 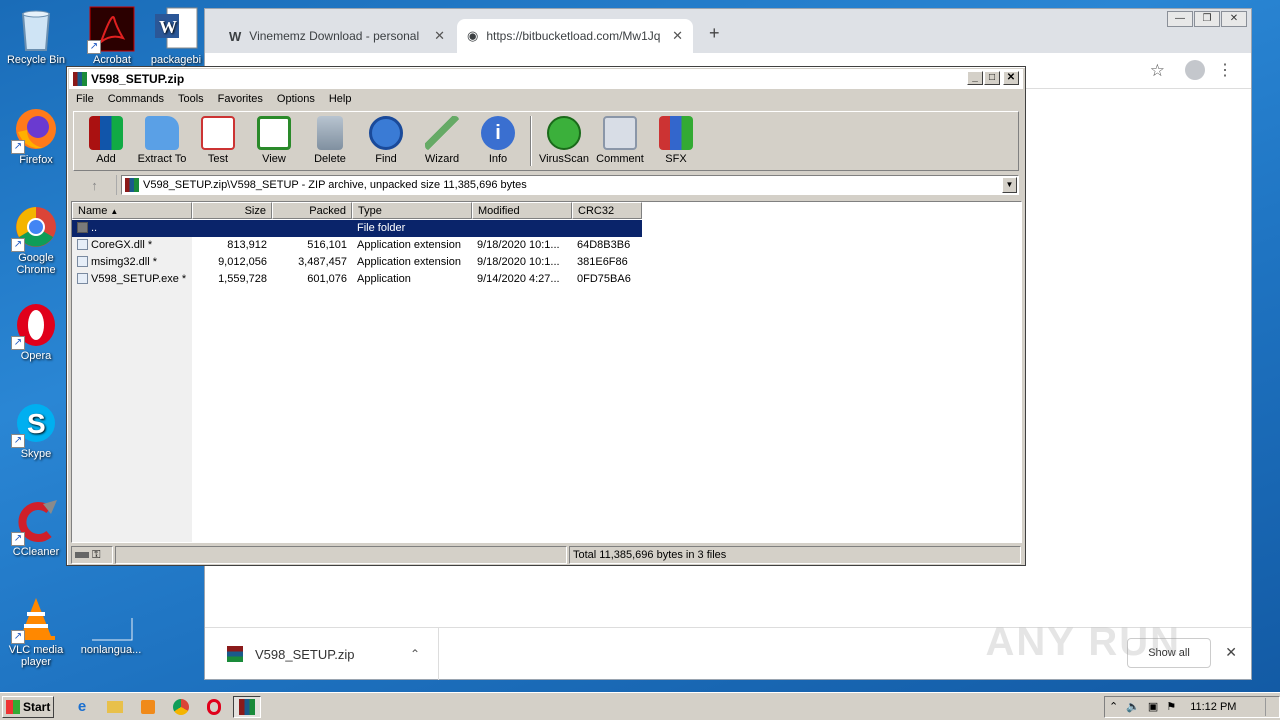 What do you see at coordinates (1171, 706) in the screenshot?
I see `flag-icon: ⚑` at bounding box center [1171, 706].